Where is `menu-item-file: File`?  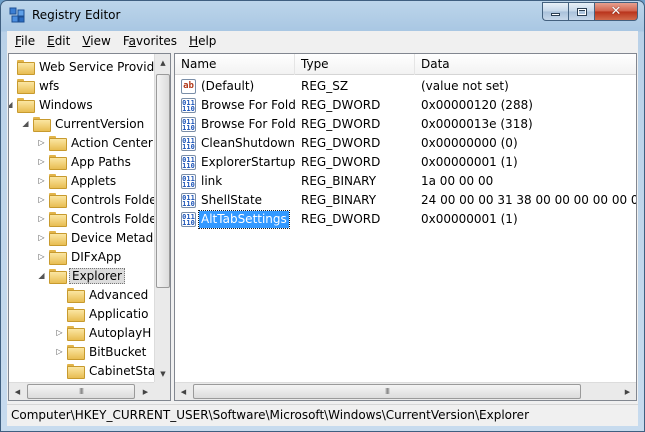 menu-item-file: File is located at coordinates (25, 41).